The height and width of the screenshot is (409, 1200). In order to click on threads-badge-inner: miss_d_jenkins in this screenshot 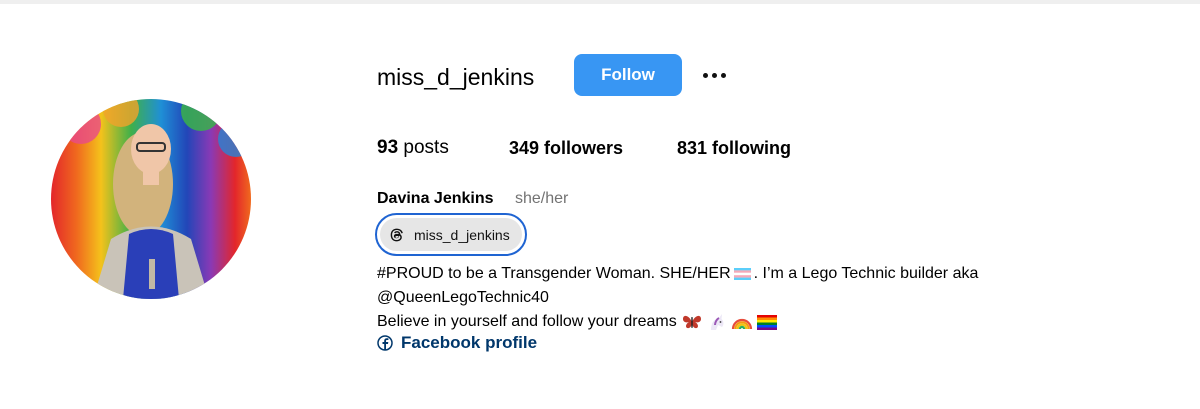, I will do `click(451, 234)`.